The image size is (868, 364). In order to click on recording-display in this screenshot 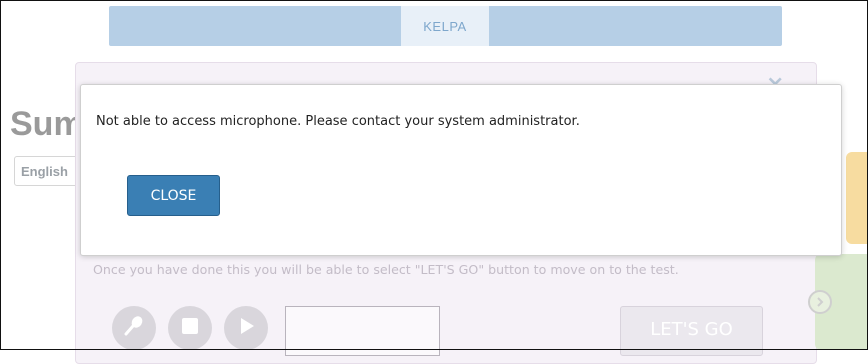, I will do `click(362, 331)`.